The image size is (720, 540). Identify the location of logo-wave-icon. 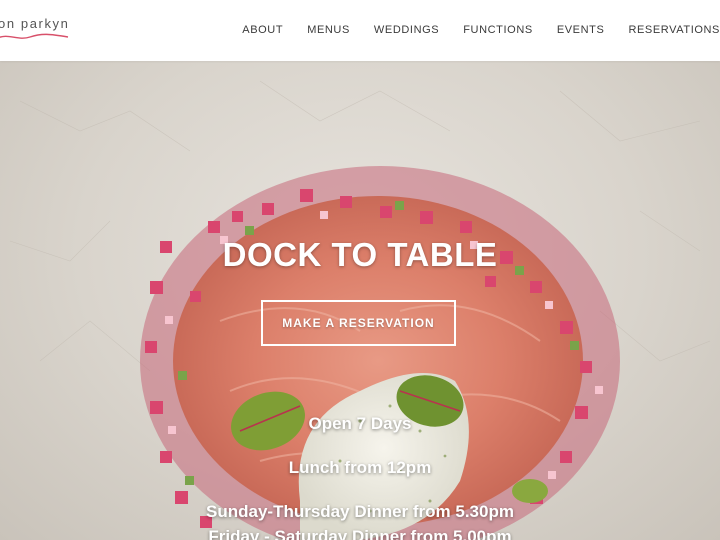
(34, 36).